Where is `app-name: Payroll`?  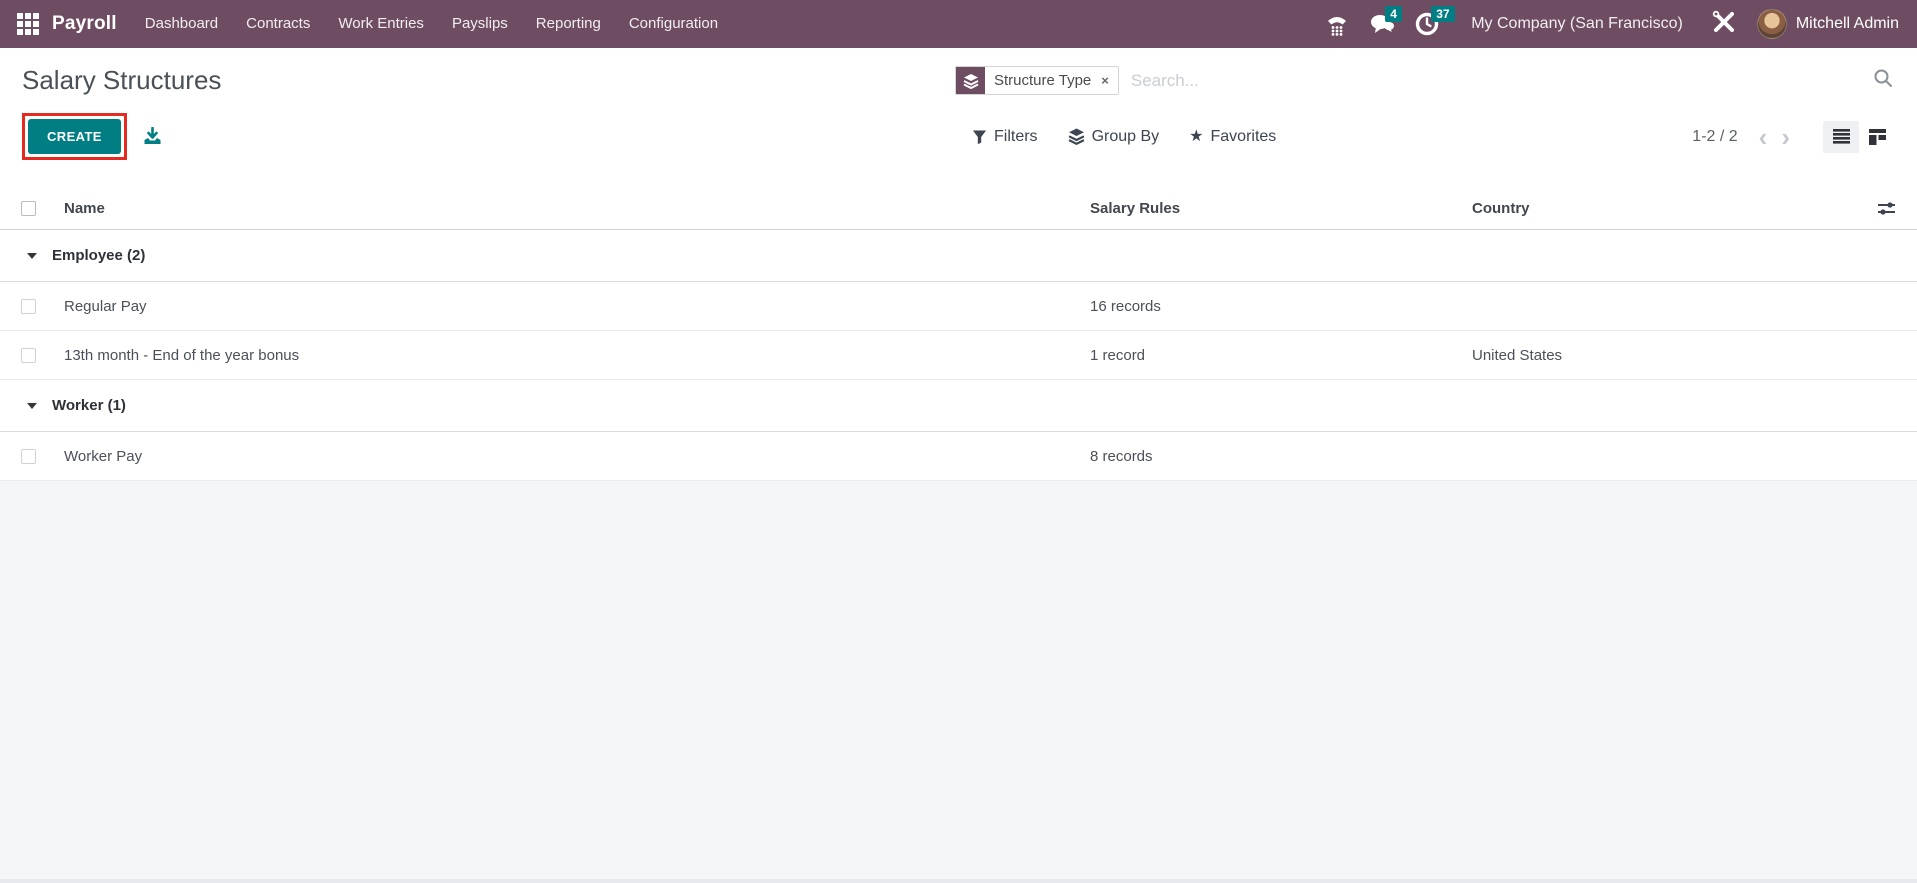
app-name: Payroll is located at coordinates (88, 24).